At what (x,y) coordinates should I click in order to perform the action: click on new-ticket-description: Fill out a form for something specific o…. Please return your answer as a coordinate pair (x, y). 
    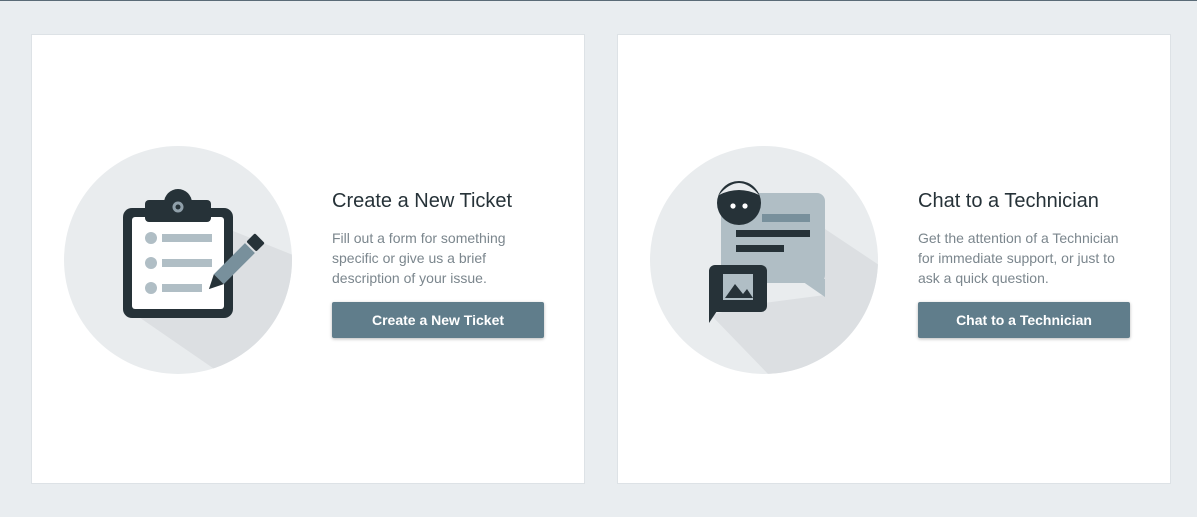
    Looking at the image, I should click on (419, 258).